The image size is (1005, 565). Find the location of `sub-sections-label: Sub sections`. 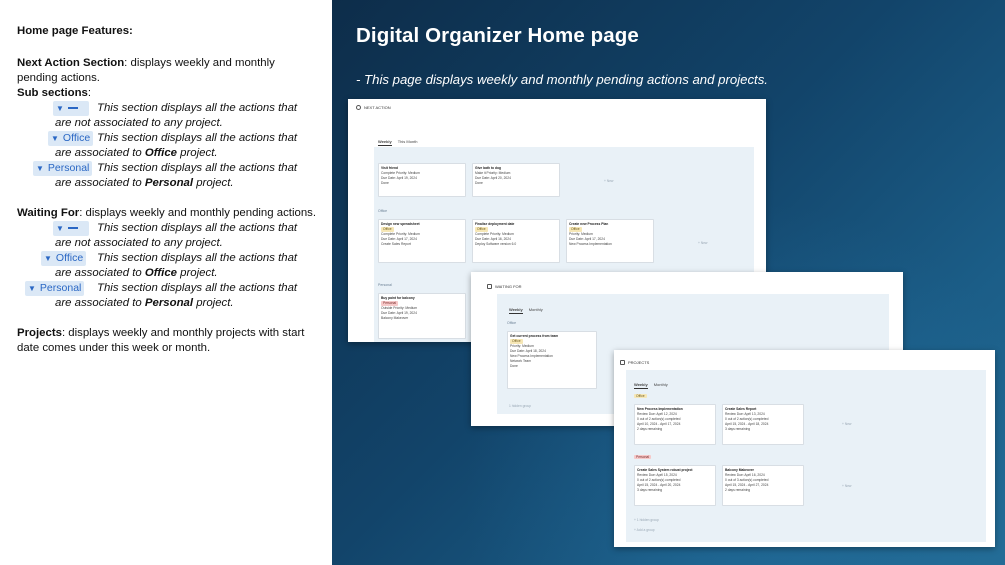

sub-sections-label: Sub sections is located at coordinates (52, 93).